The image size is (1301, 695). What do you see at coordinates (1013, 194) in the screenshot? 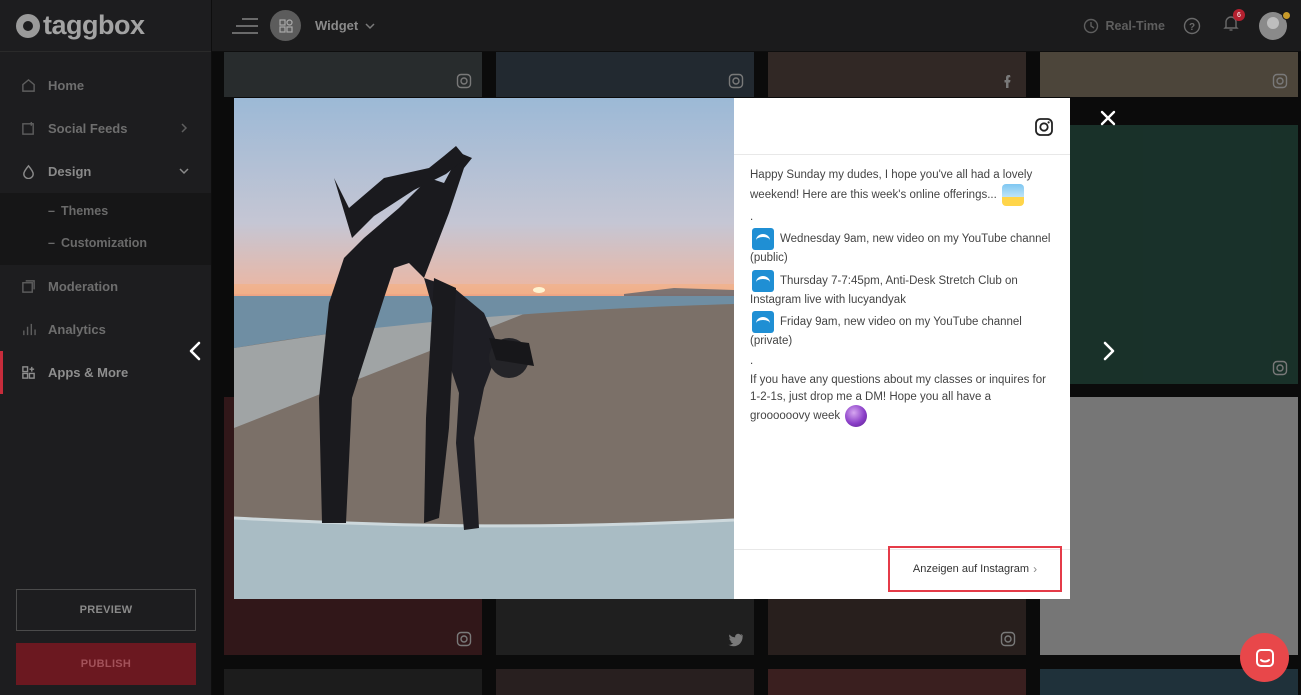
I see `sun-emoji-icon` at bounding box center [1013, 194].